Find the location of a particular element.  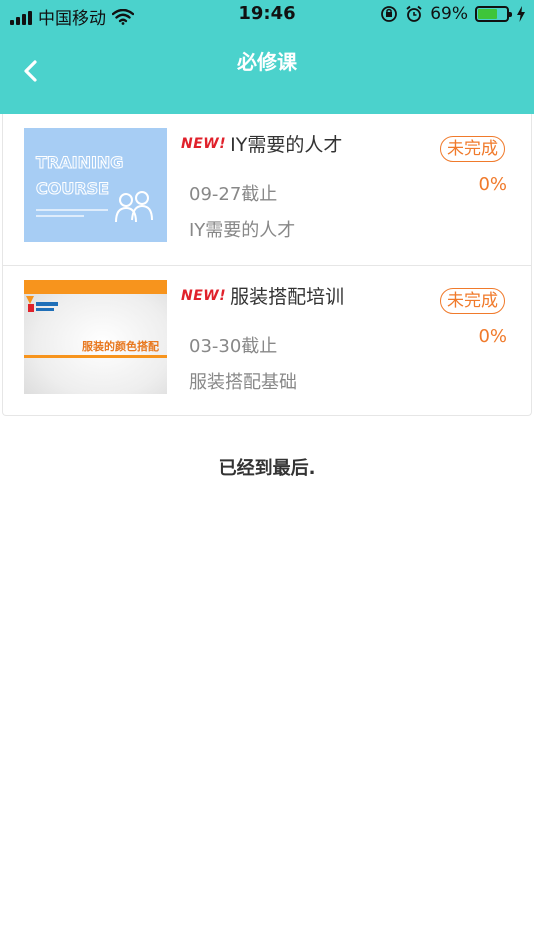

course-title-row: NEW! 服装搭配培训 is located at coordinates (262, 295).